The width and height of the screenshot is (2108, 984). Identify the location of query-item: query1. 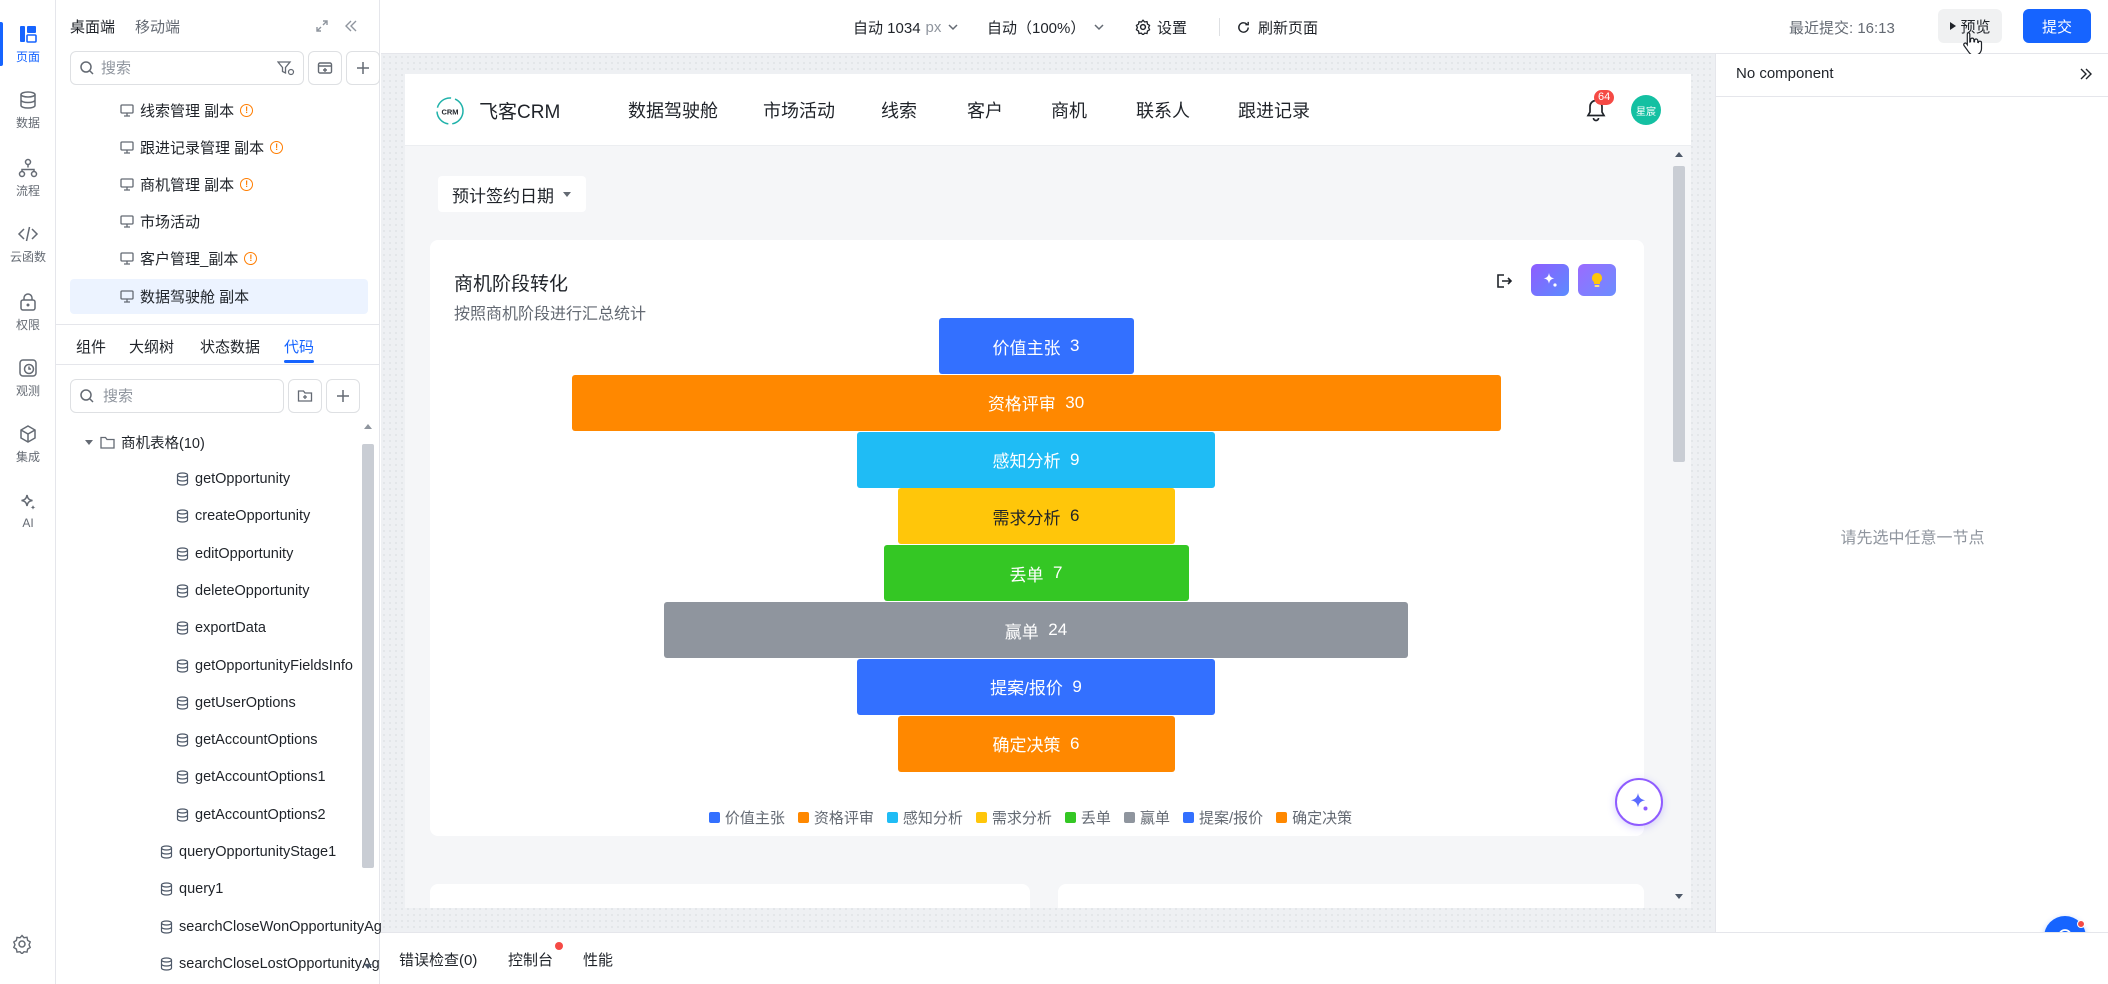
(191, 889).